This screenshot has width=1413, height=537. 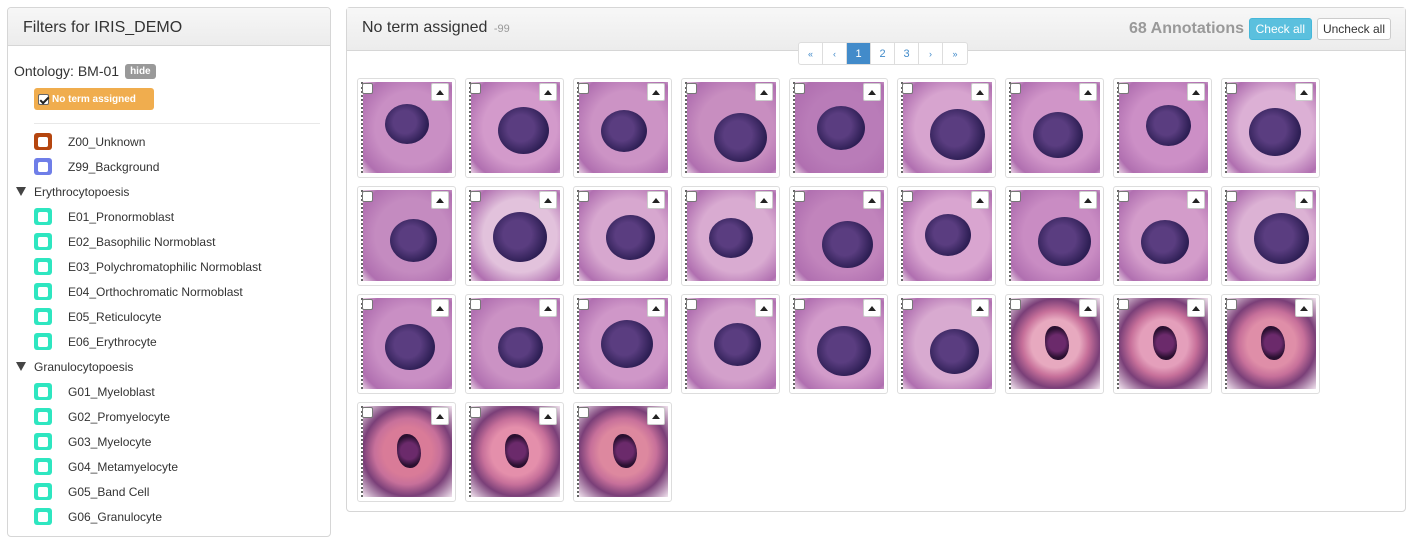 What do you see at coordinates (169, 416) in the screenshot?
I see `term-filter-item: G02_Promyelocyte` at bounding box center [169, 416].